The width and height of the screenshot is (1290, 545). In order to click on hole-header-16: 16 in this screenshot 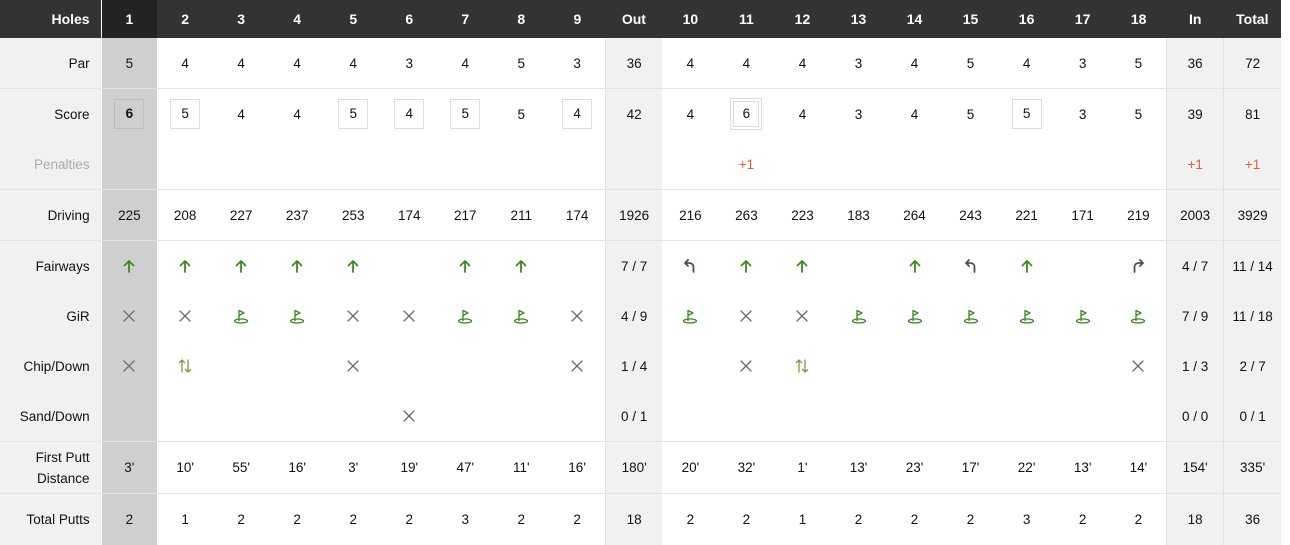, I will do `click(1027, 19)`.